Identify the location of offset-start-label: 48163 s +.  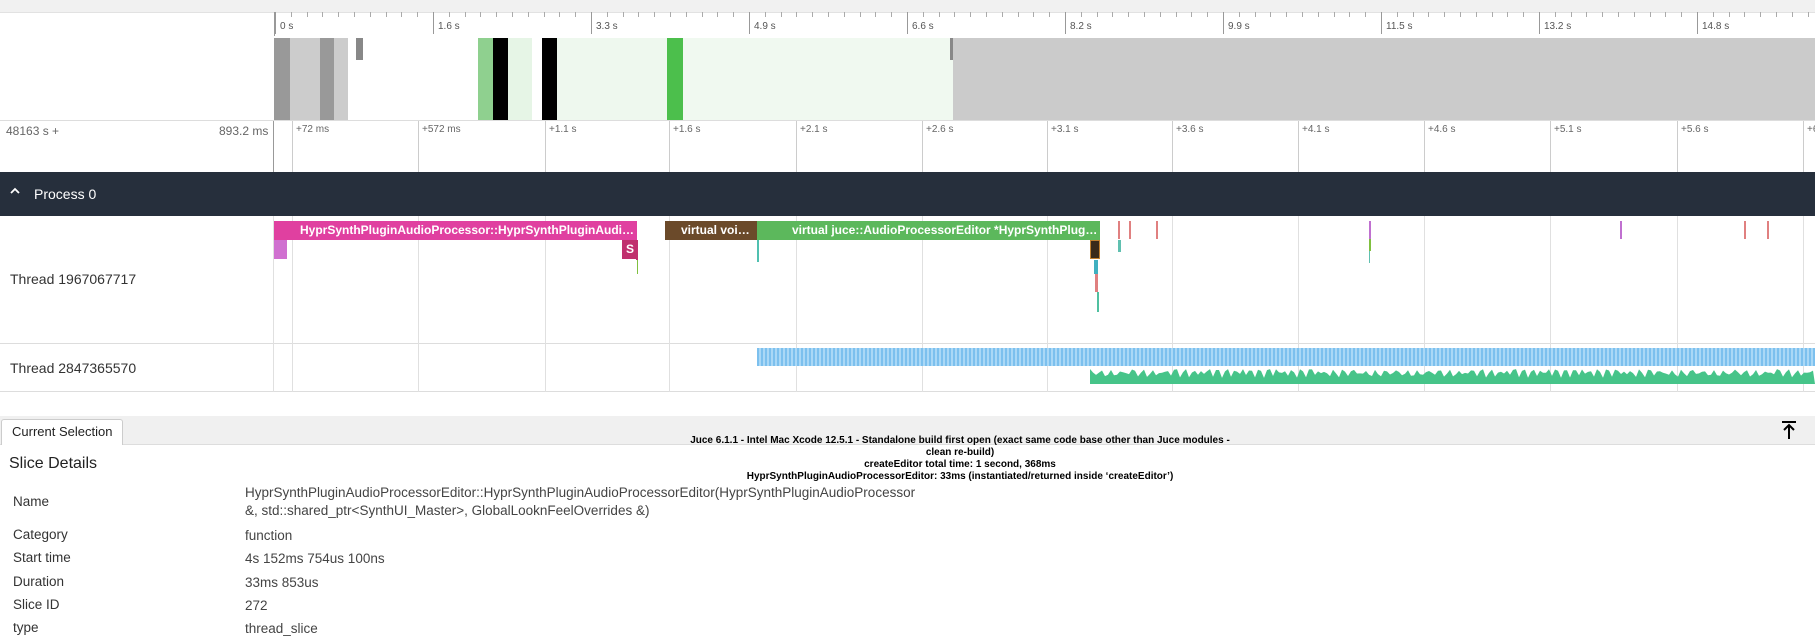
(33, 131).